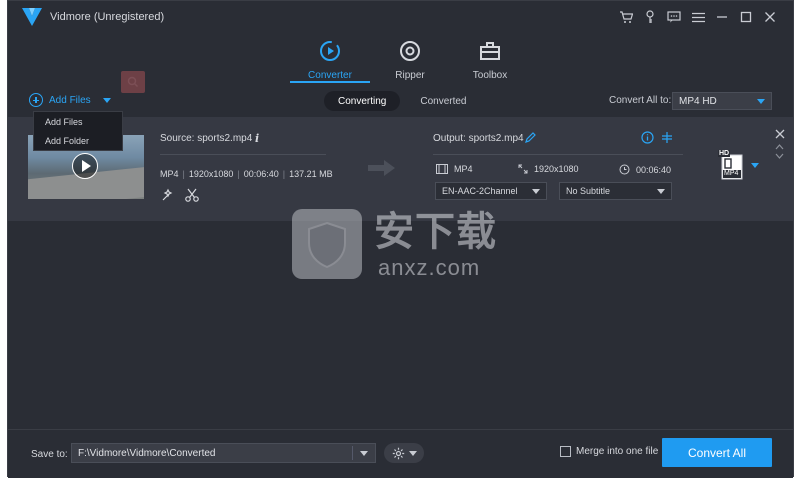 The width and height of the screenshot is (800, 478). I want to click on output-format-value: MP4, so click(463, 169).